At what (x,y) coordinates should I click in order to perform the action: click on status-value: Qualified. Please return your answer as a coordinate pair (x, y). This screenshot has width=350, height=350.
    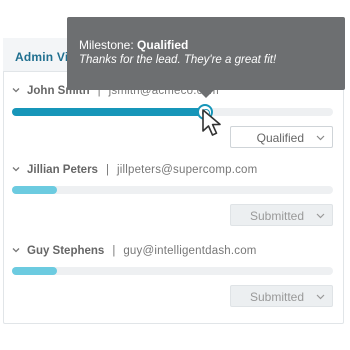
    Looking at the image, I should click on (280, 138).